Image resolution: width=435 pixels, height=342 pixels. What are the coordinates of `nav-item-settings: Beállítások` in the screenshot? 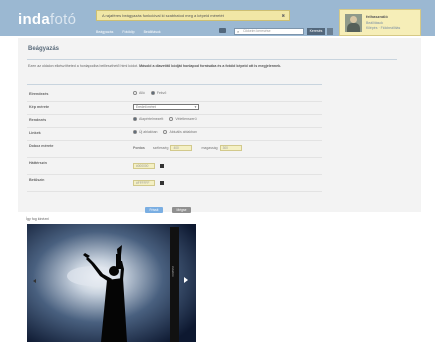 It's located at (152, 32).